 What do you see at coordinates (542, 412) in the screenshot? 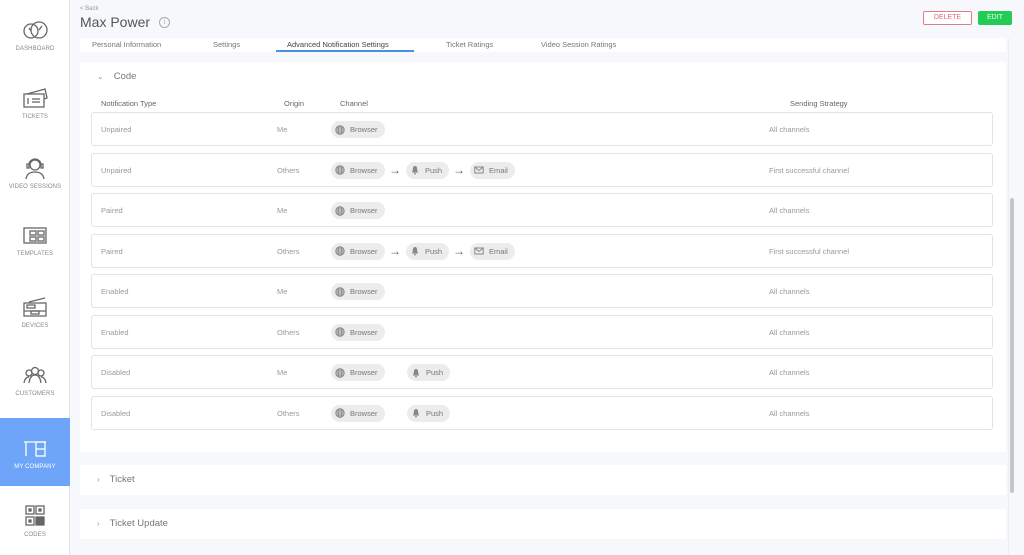
I see `table-row: Disabled Others All channels Browser Push` at bounding box center [542, 412].